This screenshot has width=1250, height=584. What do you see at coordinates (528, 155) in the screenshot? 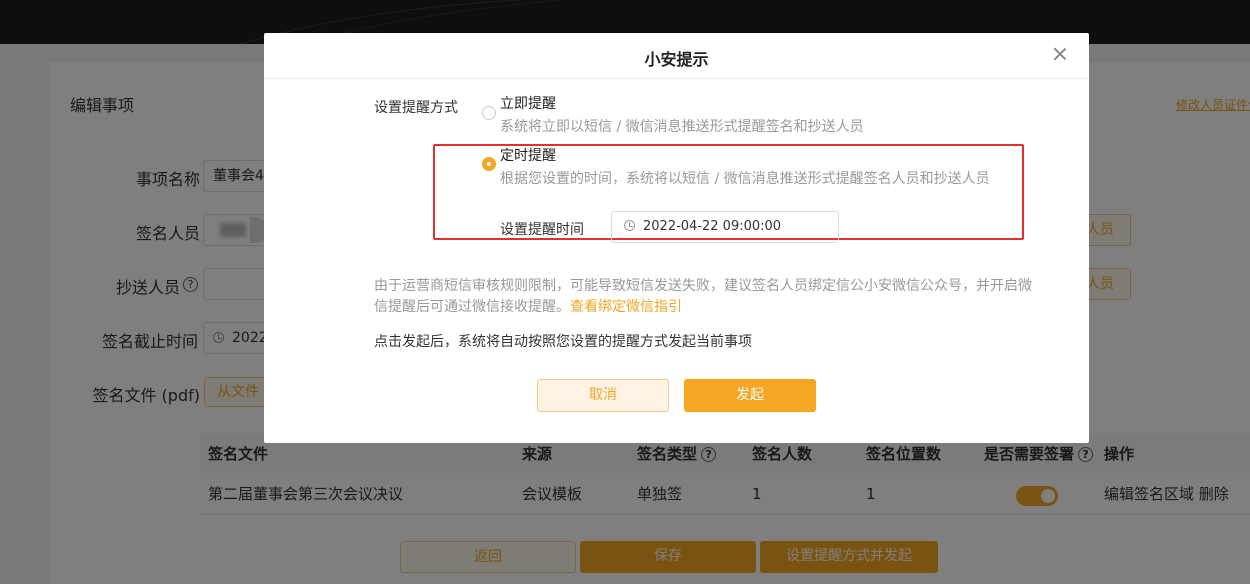
I see `option-scheduled-title: 定时提醒` at bounding box center [528, 155].